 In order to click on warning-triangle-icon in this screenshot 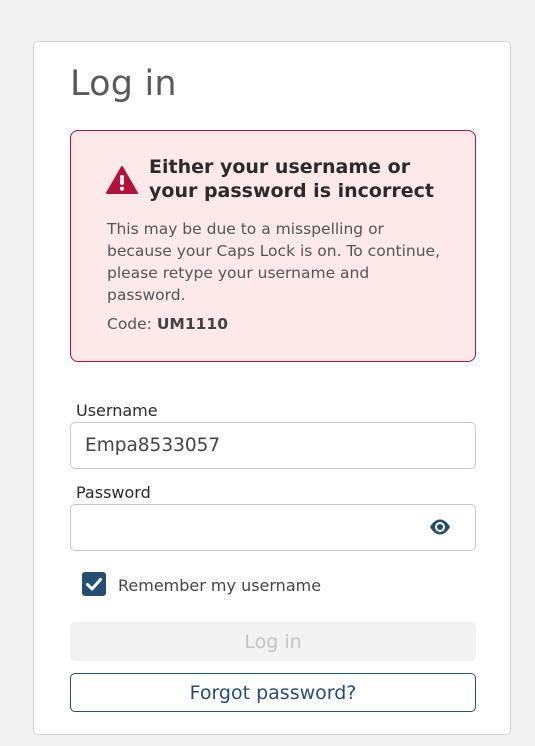, I will do `click(122, 180)`.